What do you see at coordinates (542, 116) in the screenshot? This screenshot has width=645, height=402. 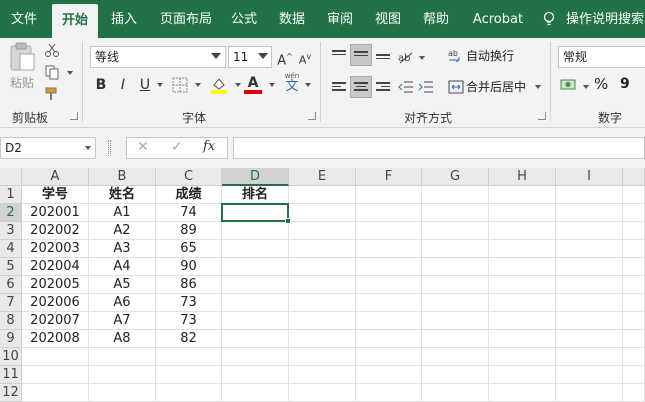 I see `alignment-launcher` at bounding box center [542, 116].